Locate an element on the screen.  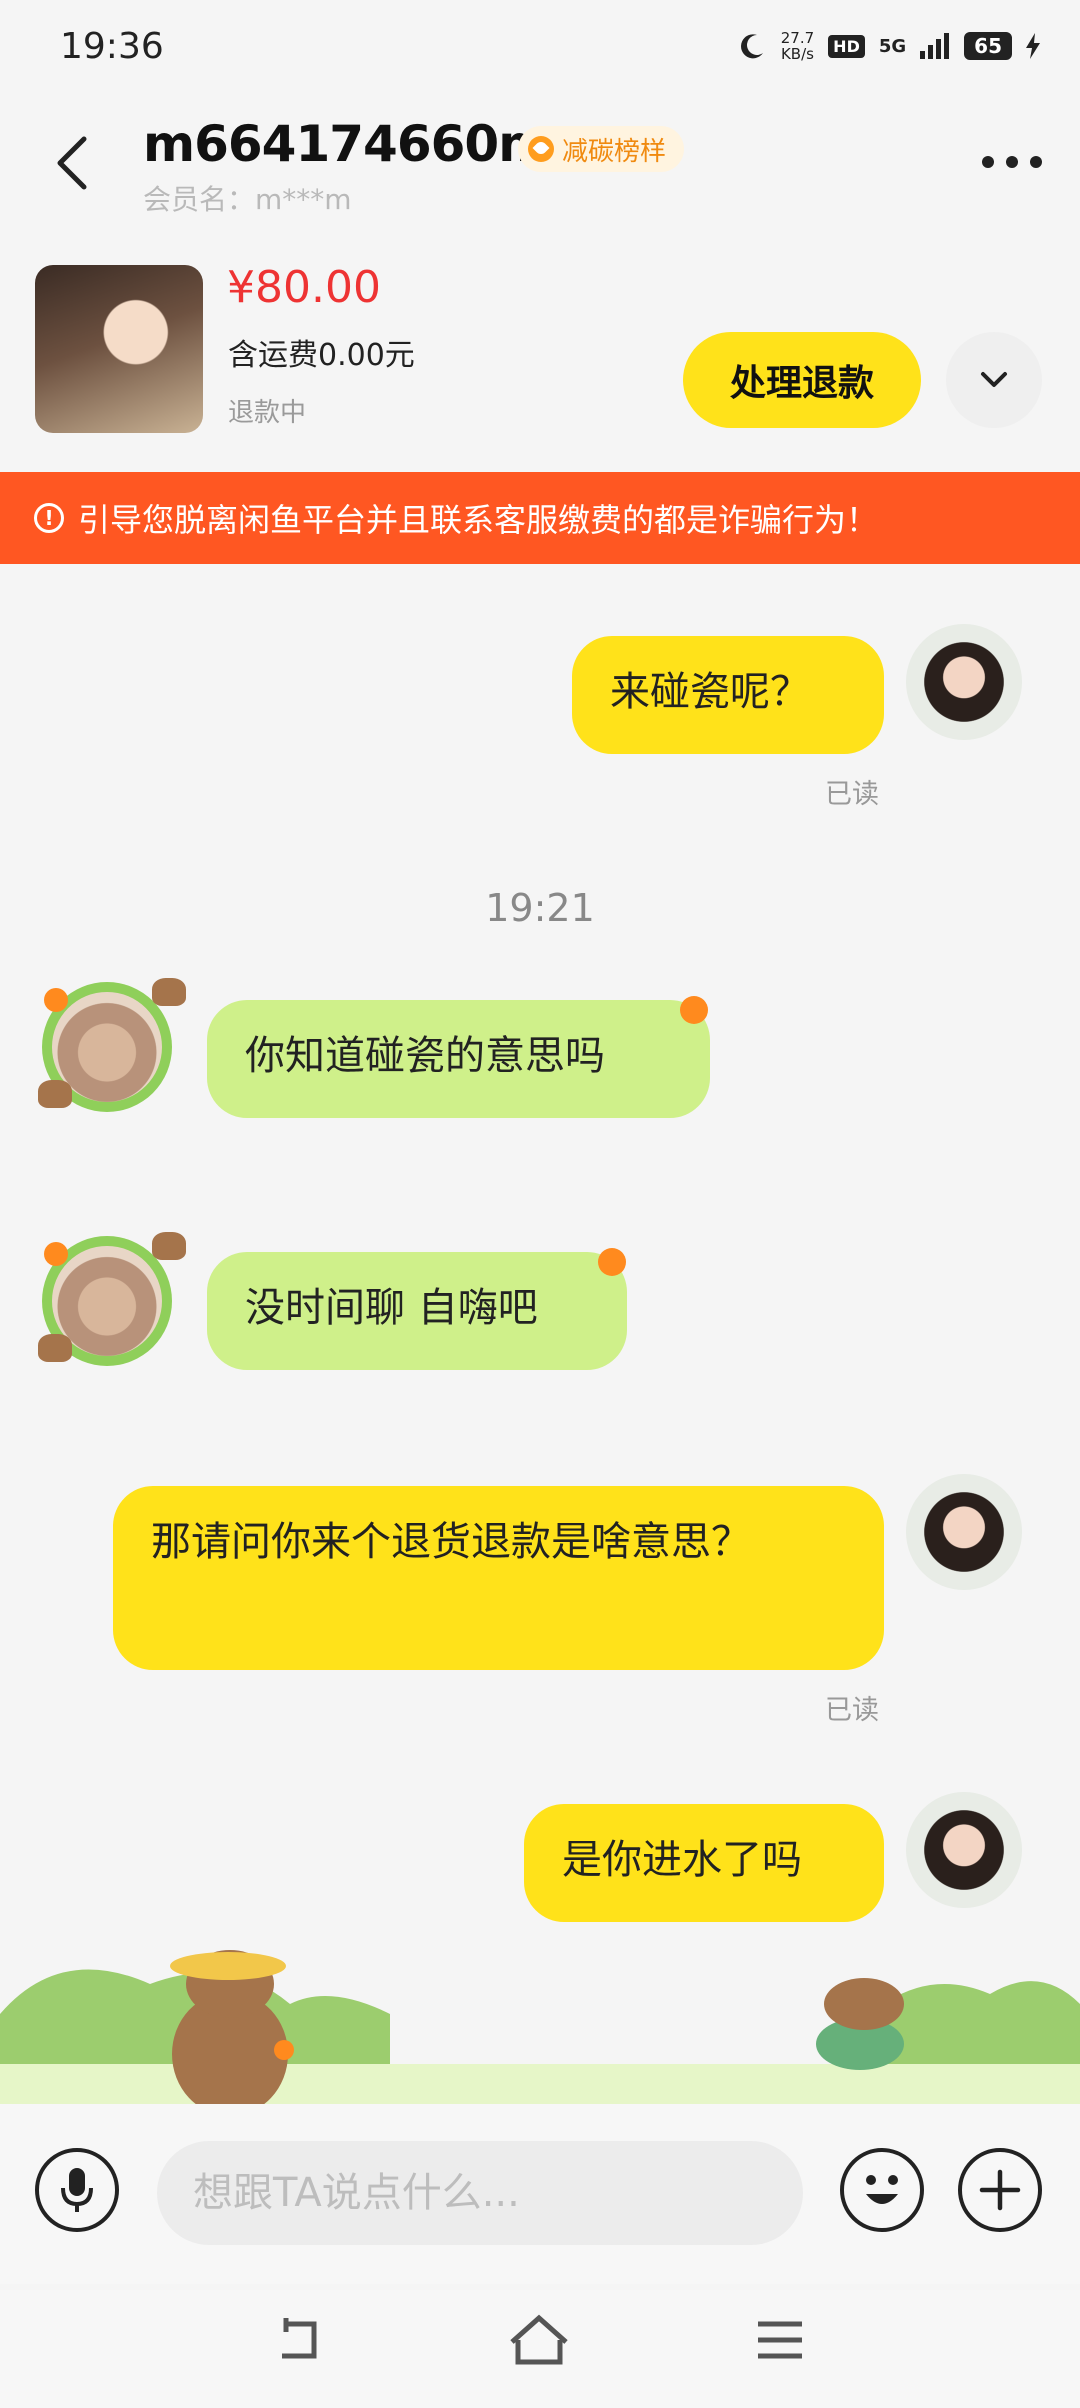
message-bubble: 来碰瓷呢？ is located at coordinates (728, 695).